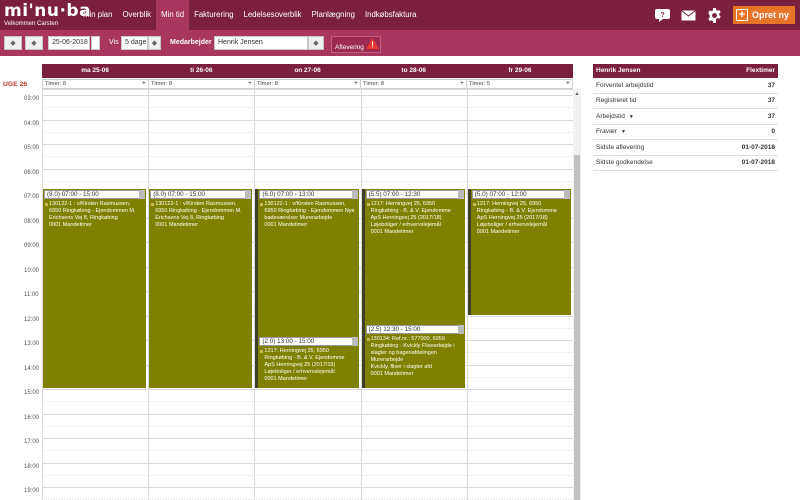 The height and width of the screenshot is (500, 800). What do you see at coordinates (288, 194) in the screenshot?
I see `entry-time: (6.0) 07:00 - 13:00` at bounding box center [288, 194].